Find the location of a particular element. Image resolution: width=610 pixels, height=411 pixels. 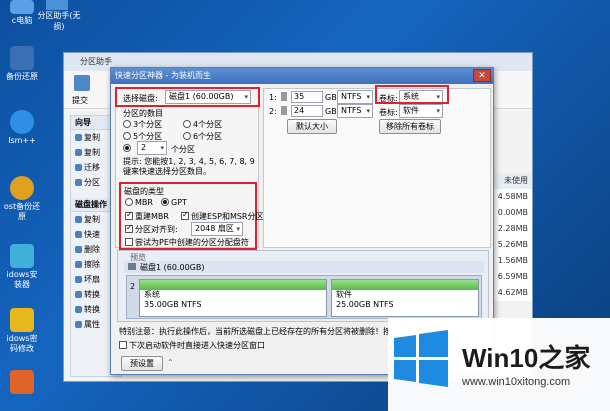

sidebar-item-label: 转换 is located at coordinates (92, 294).